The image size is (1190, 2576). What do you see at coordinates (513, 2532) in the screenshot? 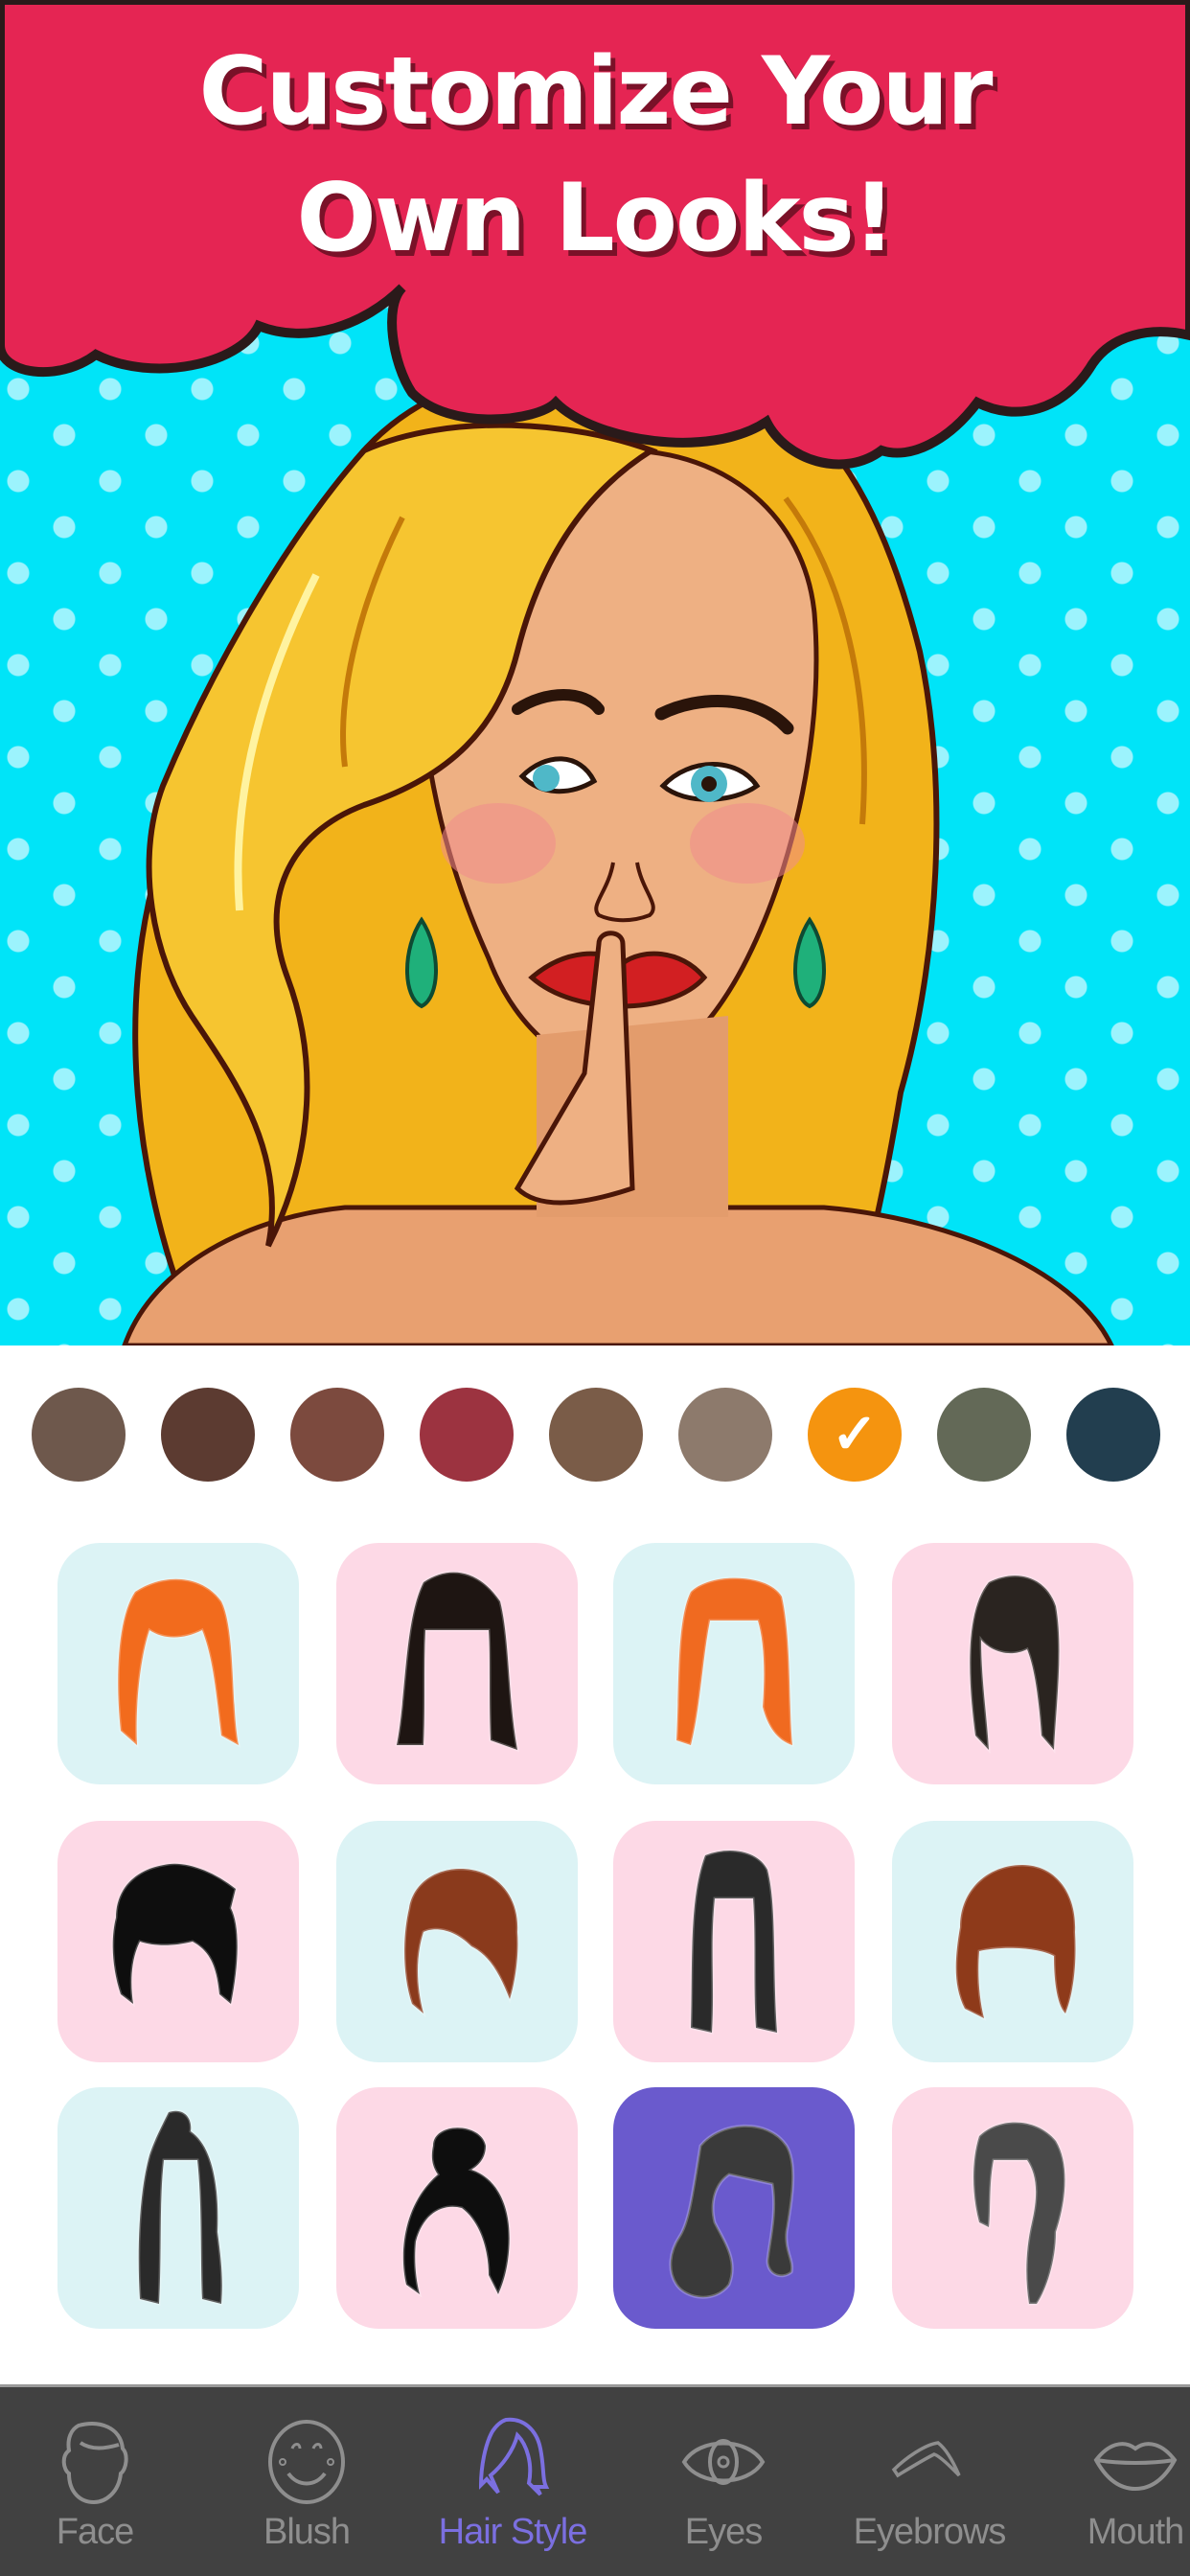
I see `tab-label: Hair Style` at bounding box center [513, 2532].